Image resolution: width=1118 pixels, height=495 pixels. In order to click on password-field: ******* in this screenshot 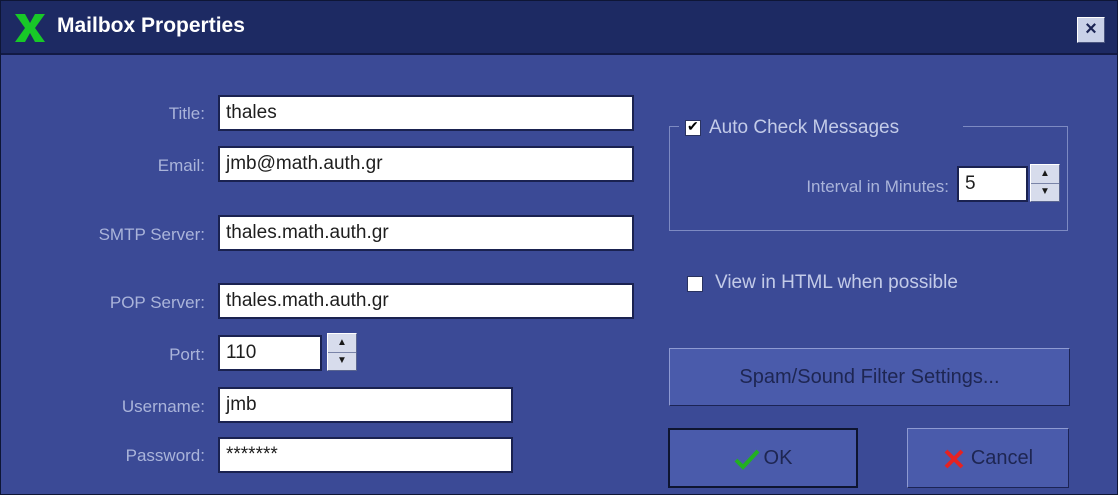, I will do `click(365, 455)`.